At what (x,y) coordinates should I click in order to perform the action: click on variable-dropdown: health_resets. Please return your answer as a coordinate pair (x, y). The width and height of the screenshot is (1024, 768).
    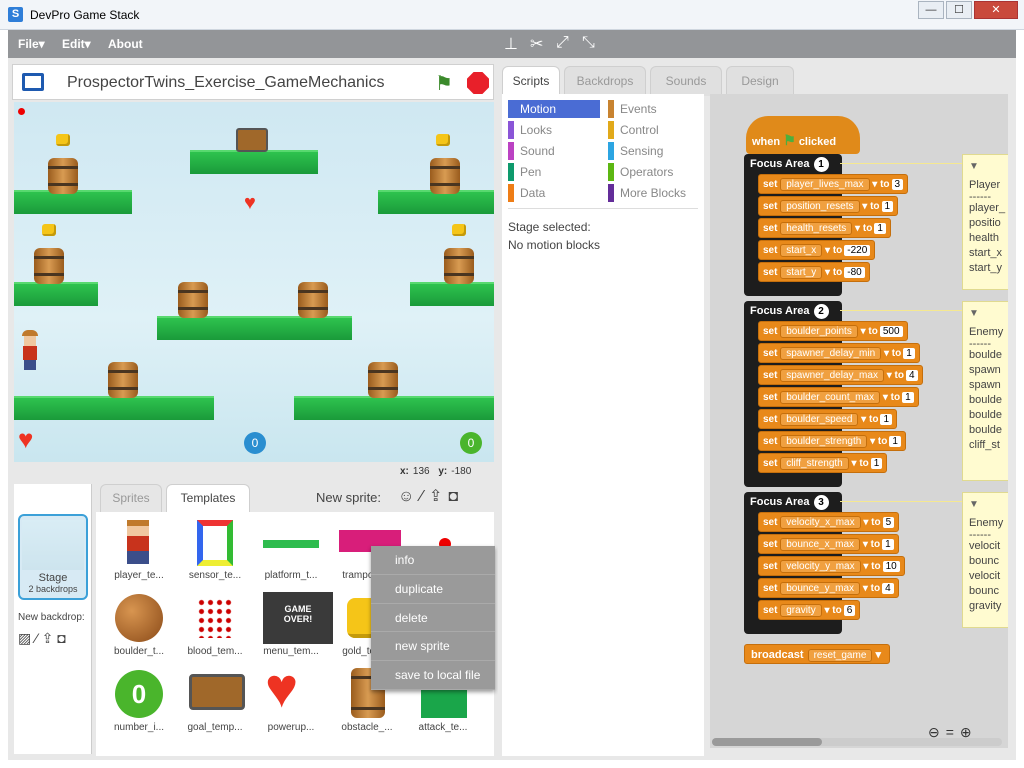
    Looking at the image, I should click on (816, 228).